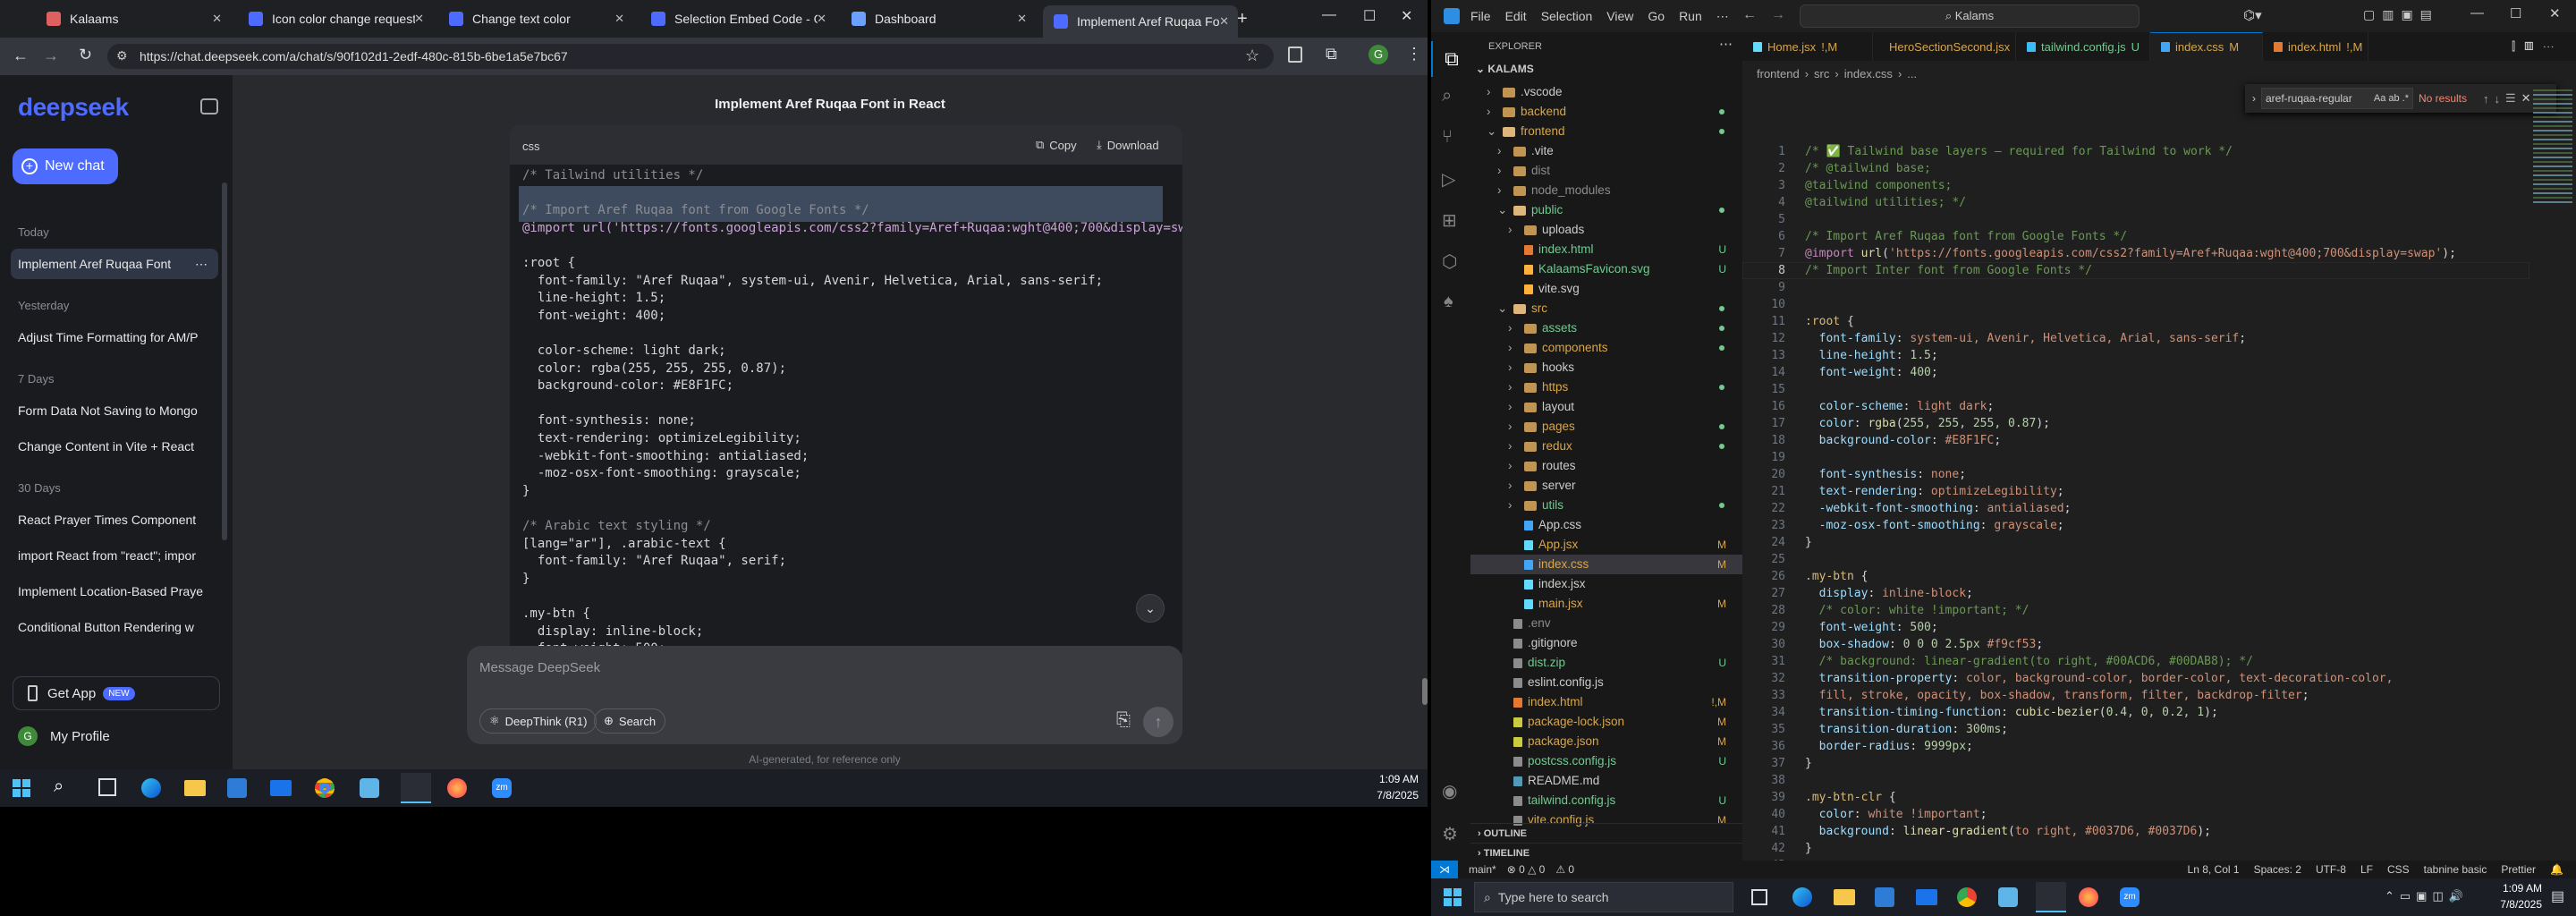 Image resolution: width=2576 pixels, height=916 pixels. Describe the element at coordinates (630, 721) in the screenshot. I see `search-toggle: ⊕ Search` at that location.